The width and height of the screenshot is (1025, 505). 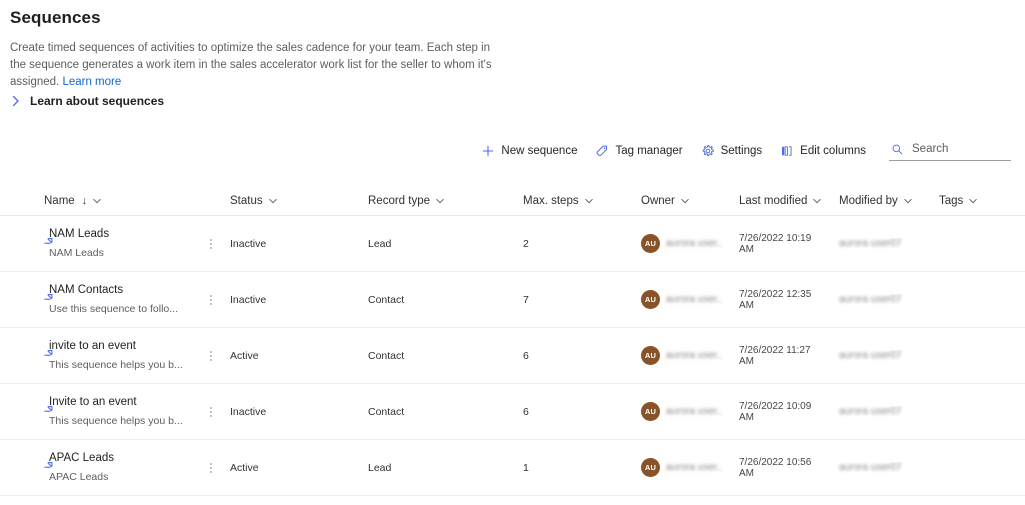 What do you see at coordinates (59, 200) in the screenshot?
I see `column-header-name-label: Name` at bounding box center [59, 200].